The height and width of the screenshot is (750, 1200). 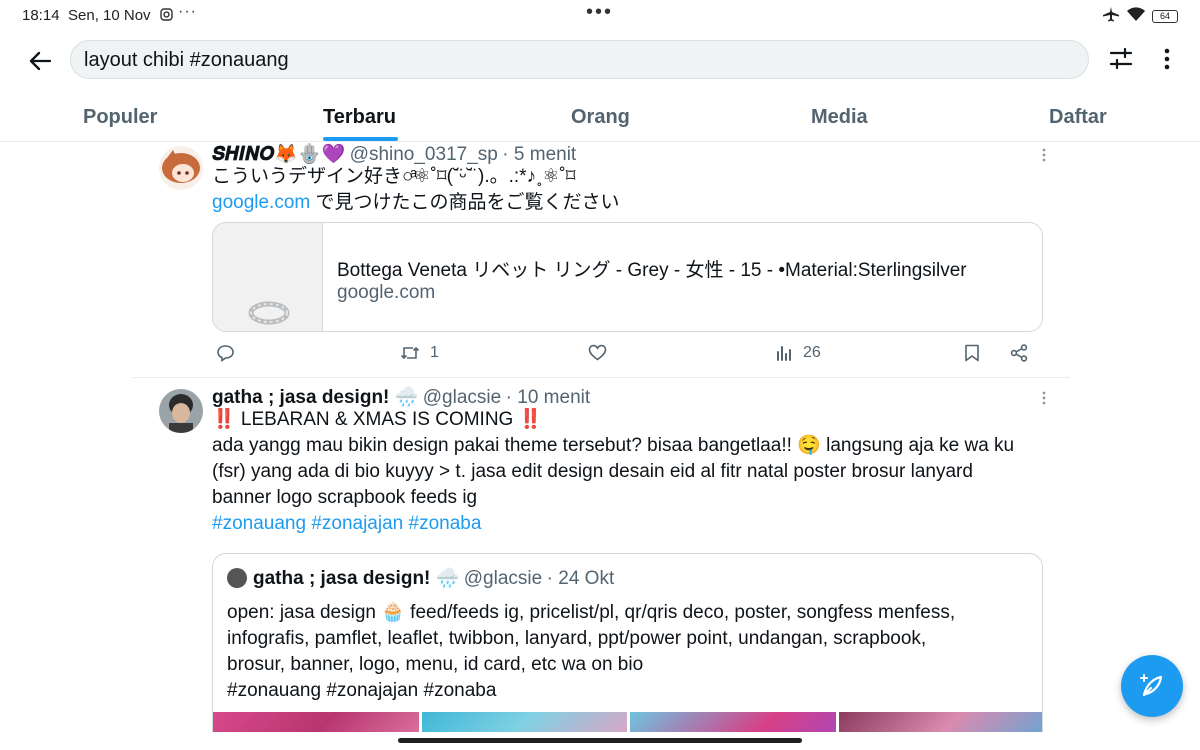 What do you see at coordinates (237, 578) in the screenshot?
I see `quote-avatar` at bounding box center [237, 578].